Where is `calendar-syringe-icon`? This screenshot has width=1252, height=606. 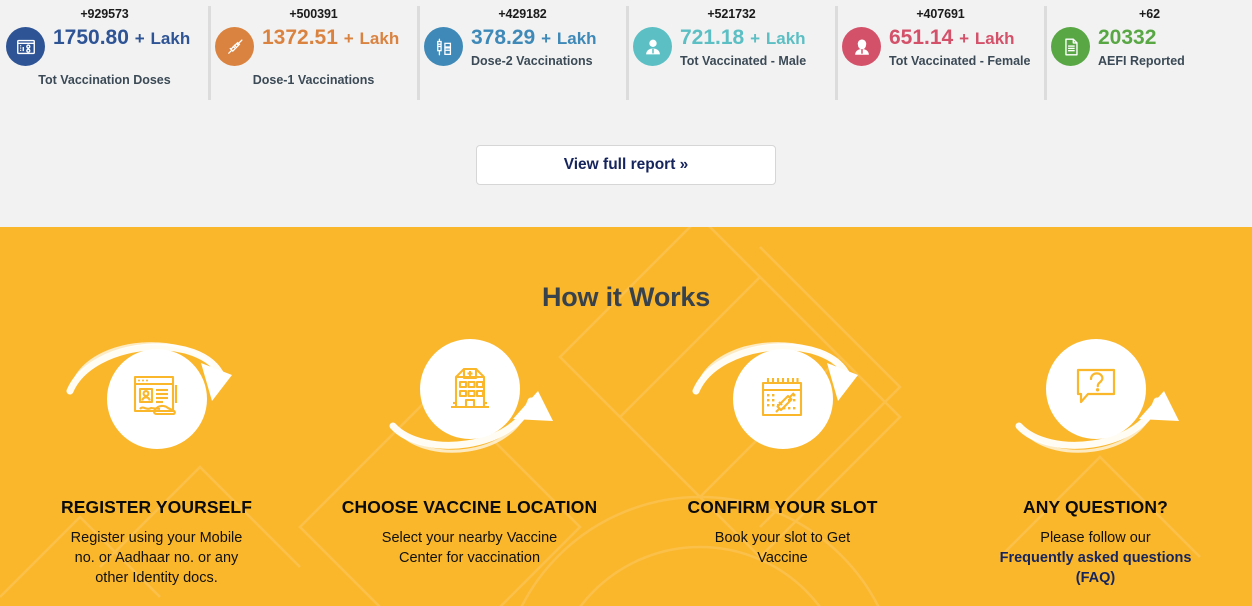 calendar-syringe-icon is located at coordinates (781, 397).